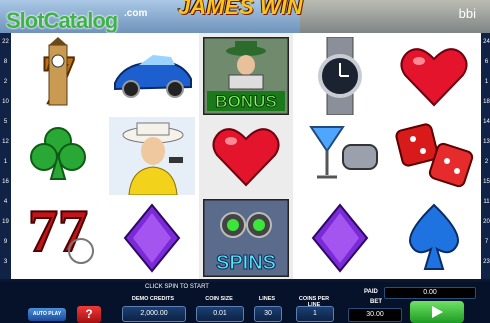 The height and width of the screenshot is (323, 490). I want to click on payline-number-right: 13, so click(486, 142).